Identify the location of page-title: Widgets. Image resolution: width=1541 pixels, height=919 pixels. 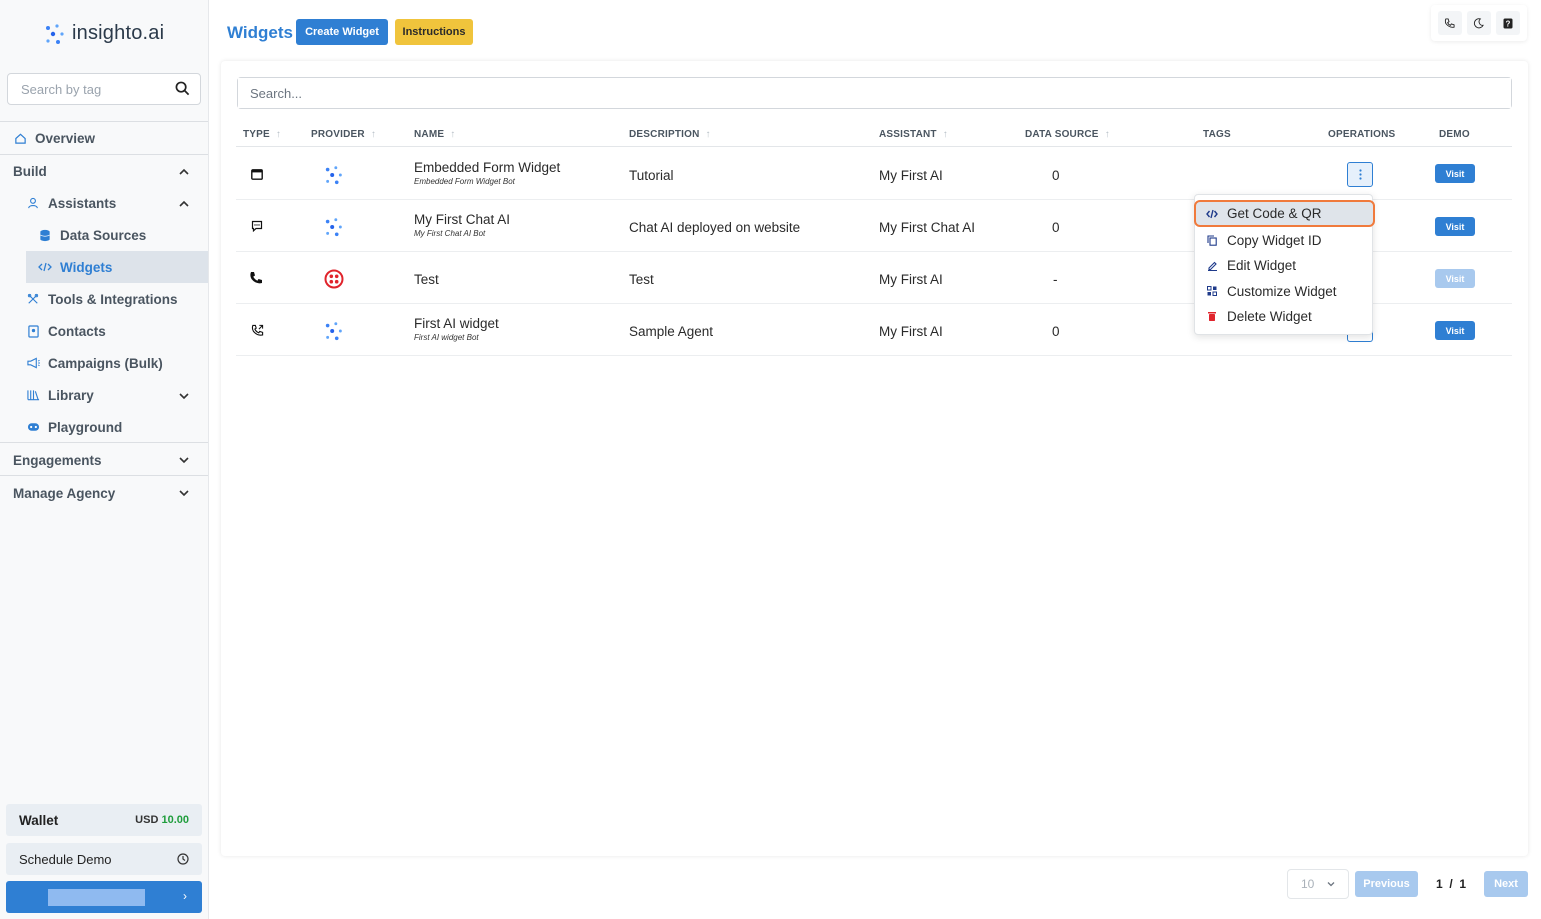
(260, 32).